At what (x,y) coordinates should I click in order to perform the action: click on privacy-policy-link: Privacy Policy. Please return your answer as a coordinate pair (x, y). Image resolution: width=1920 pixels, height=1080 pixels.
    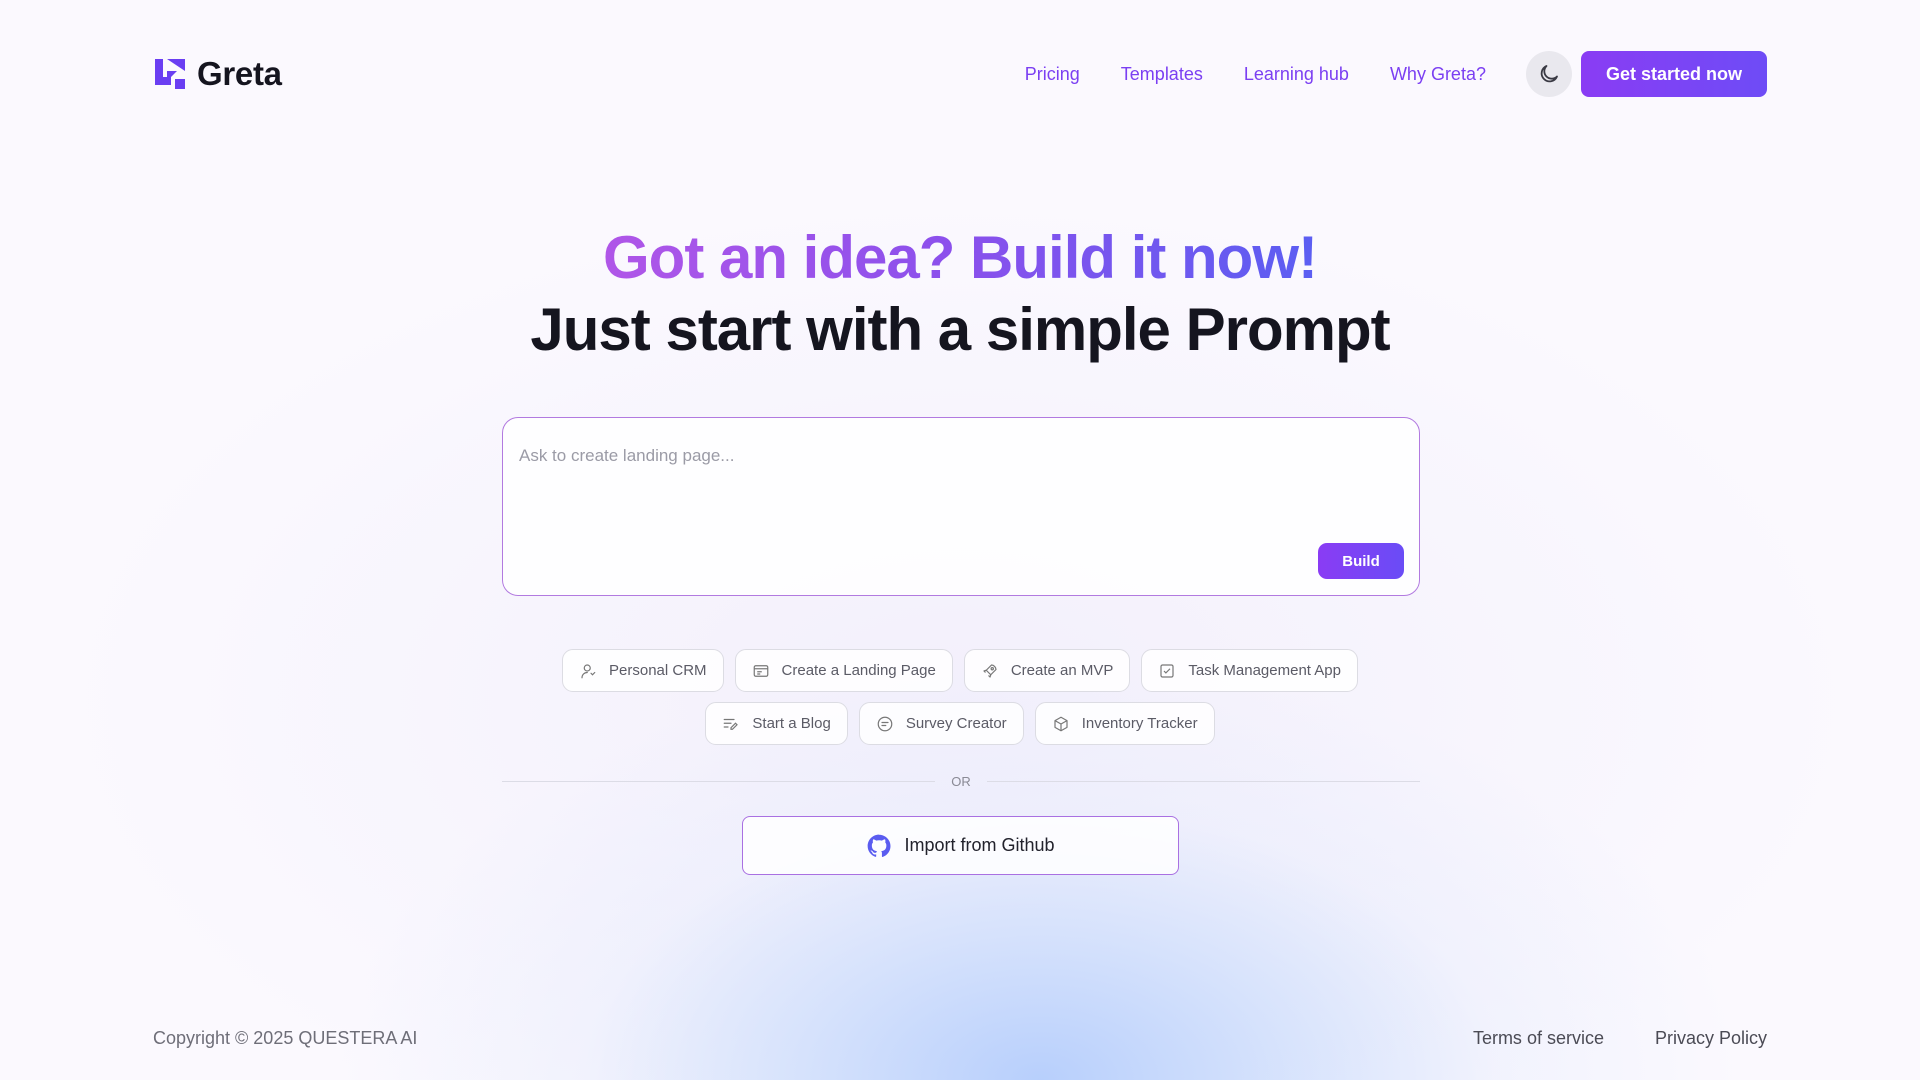
    Looking at the image, I should click on (1711, 1038).